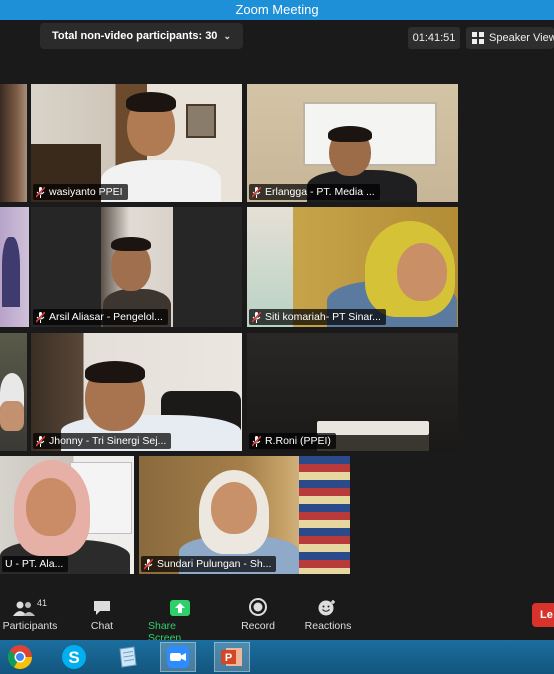 The width and height of the screenshot is (554, 674). I want to click on speaker-view-button: Speaker View, so click(510, 38).